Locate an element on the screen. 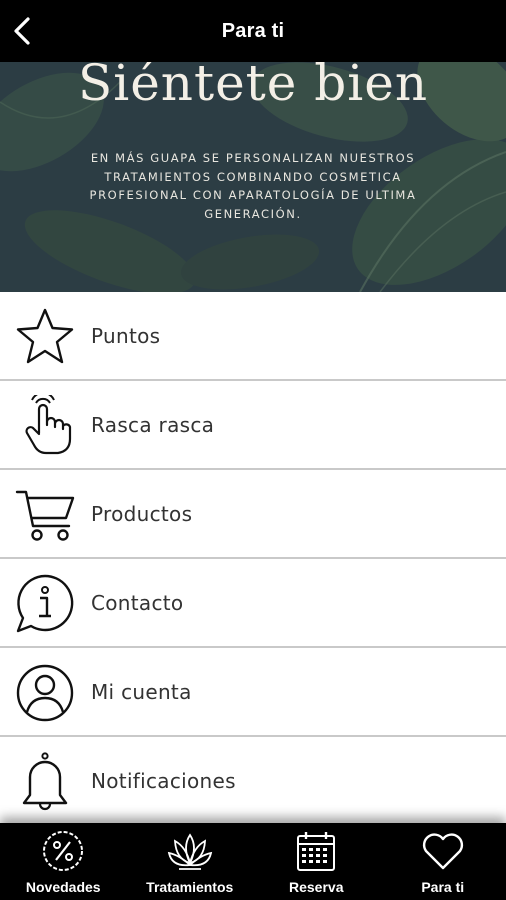 The width and height of the screenshot is (506, 900). menu-item-label: Notificaciones is located at coordinates (163, 781).